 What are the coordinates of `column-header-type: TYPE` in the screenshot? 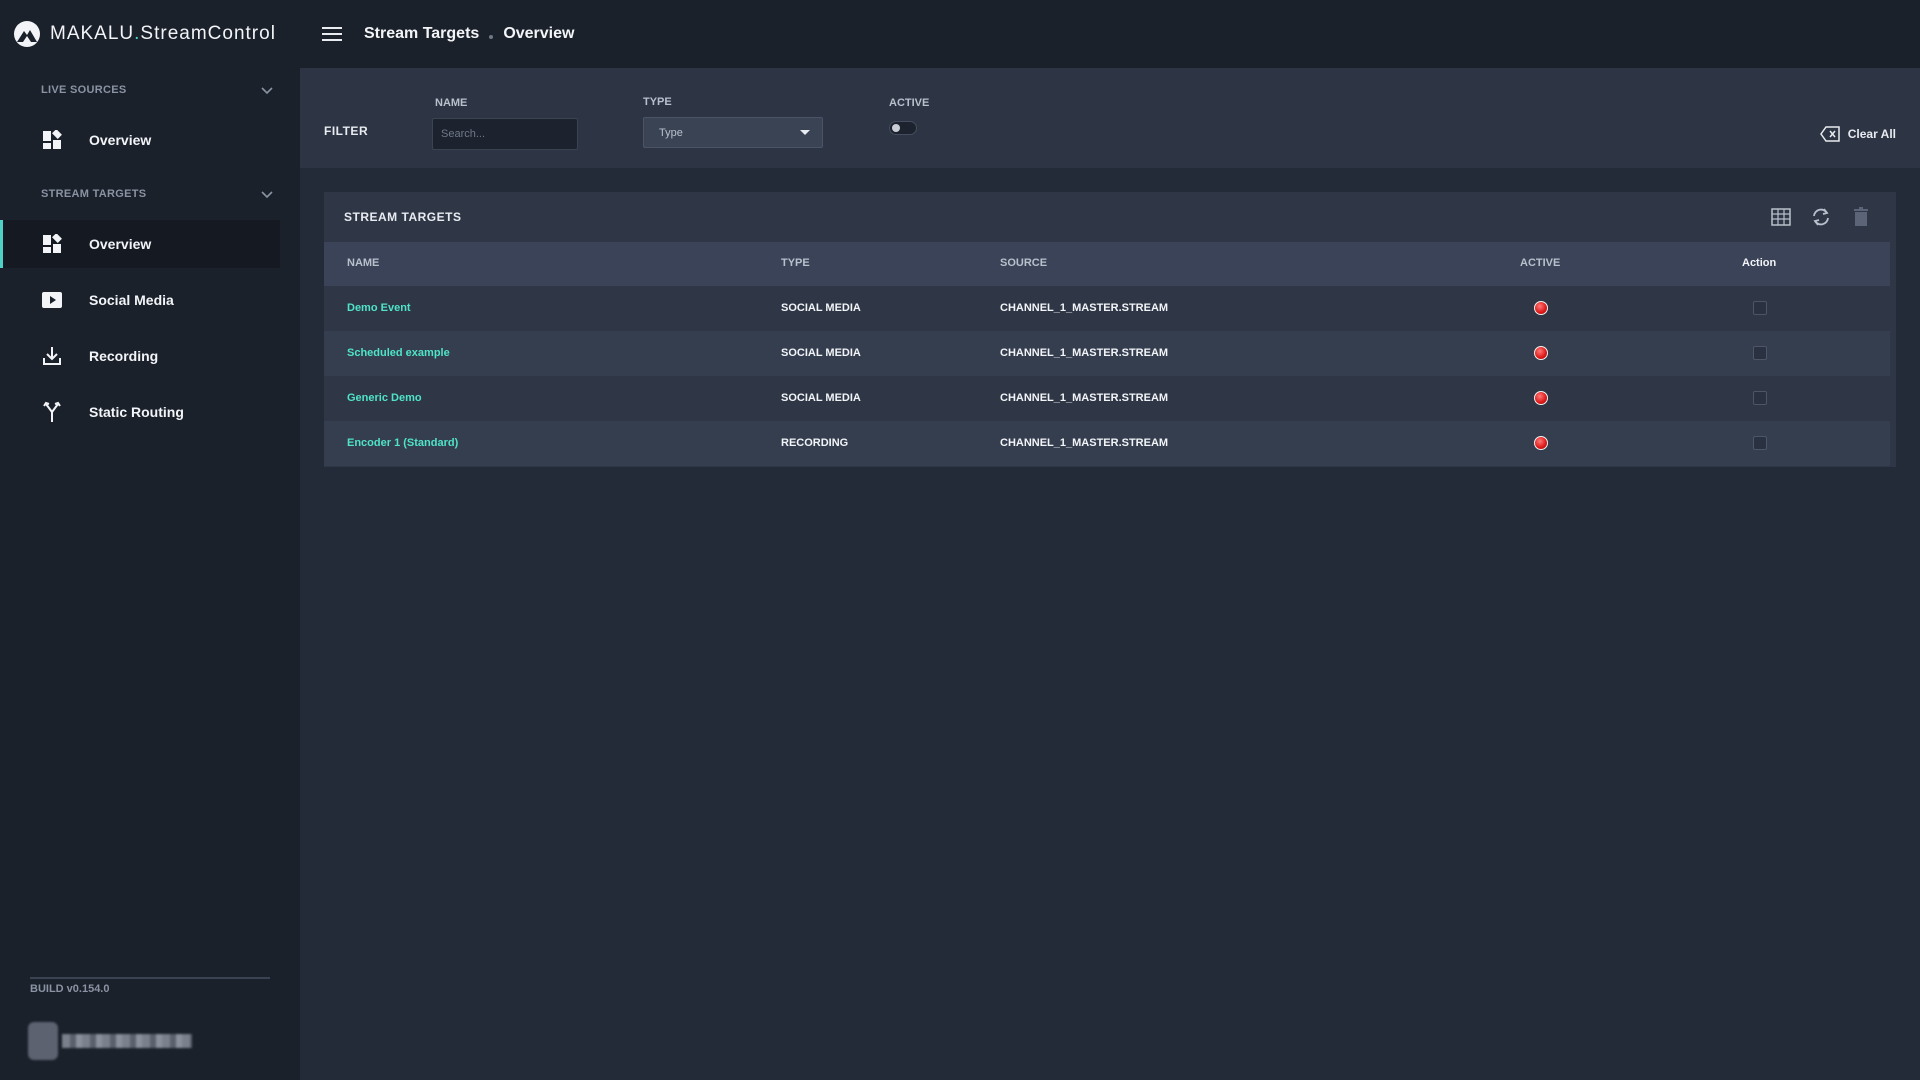 It's located at (795, 263).